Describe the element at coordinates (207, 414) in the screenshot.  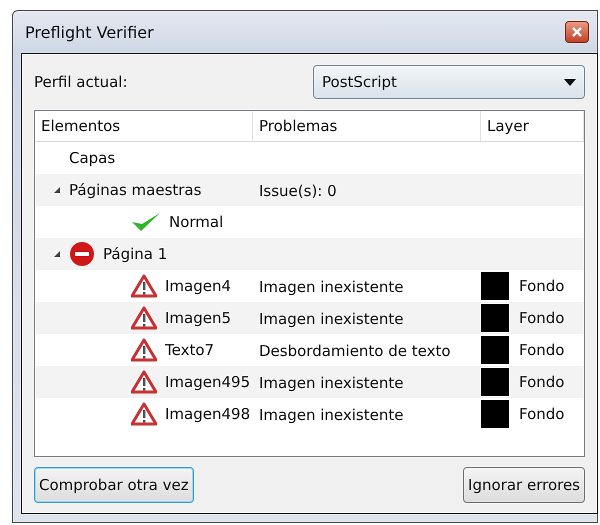
I see `element-name: Imagen498` at that location.